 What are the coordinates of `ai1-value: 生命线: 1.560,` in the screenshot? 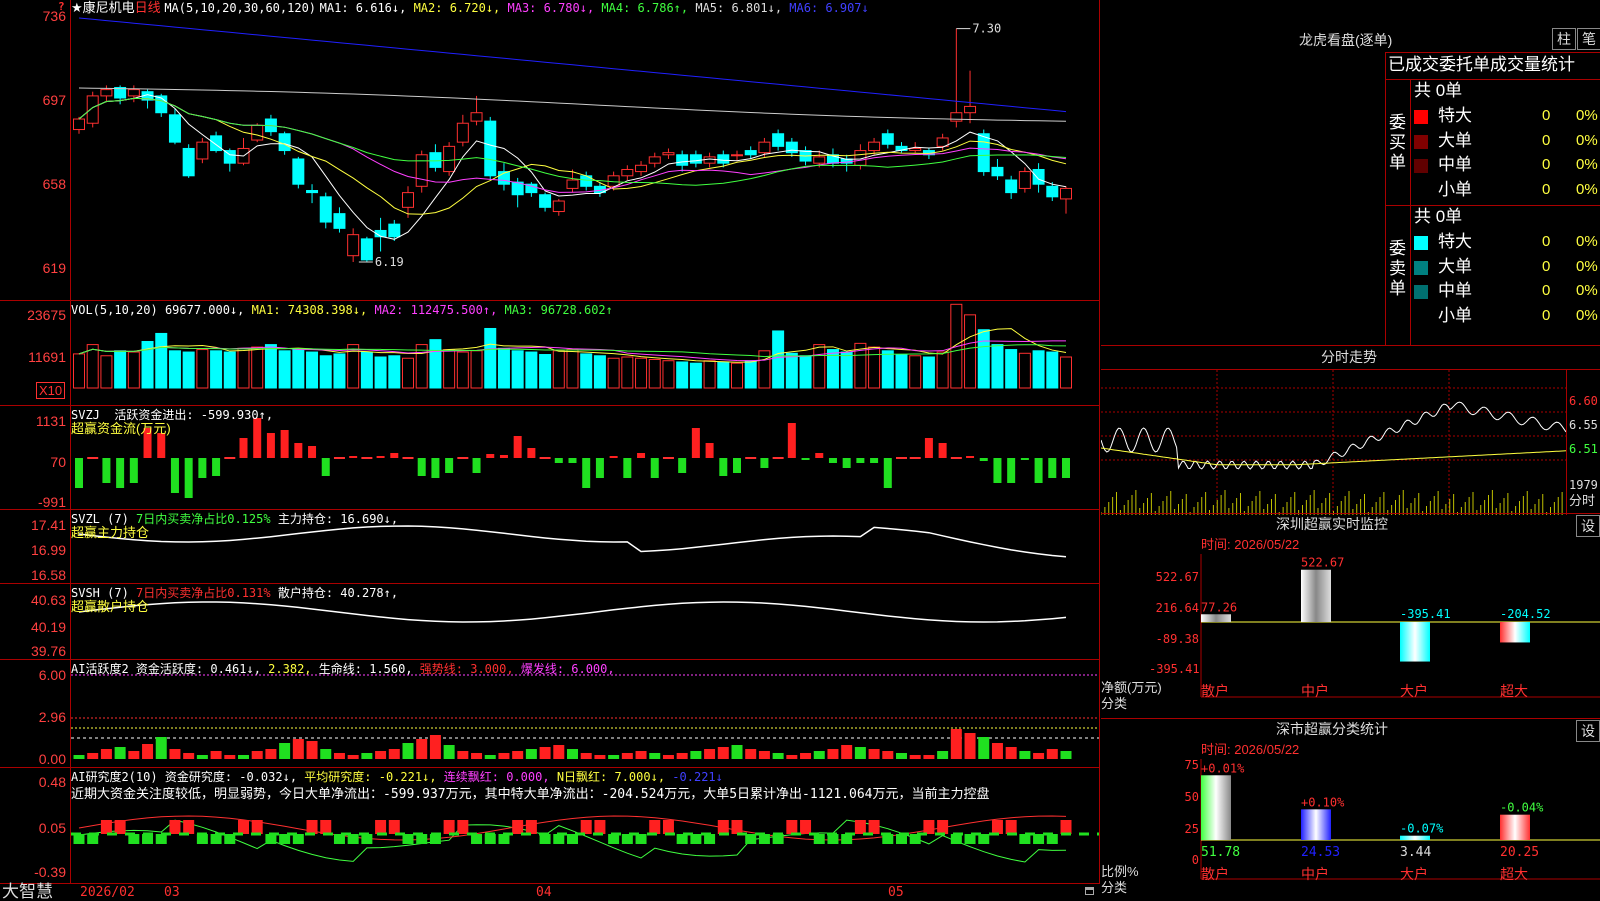 It's located at (369, 669).